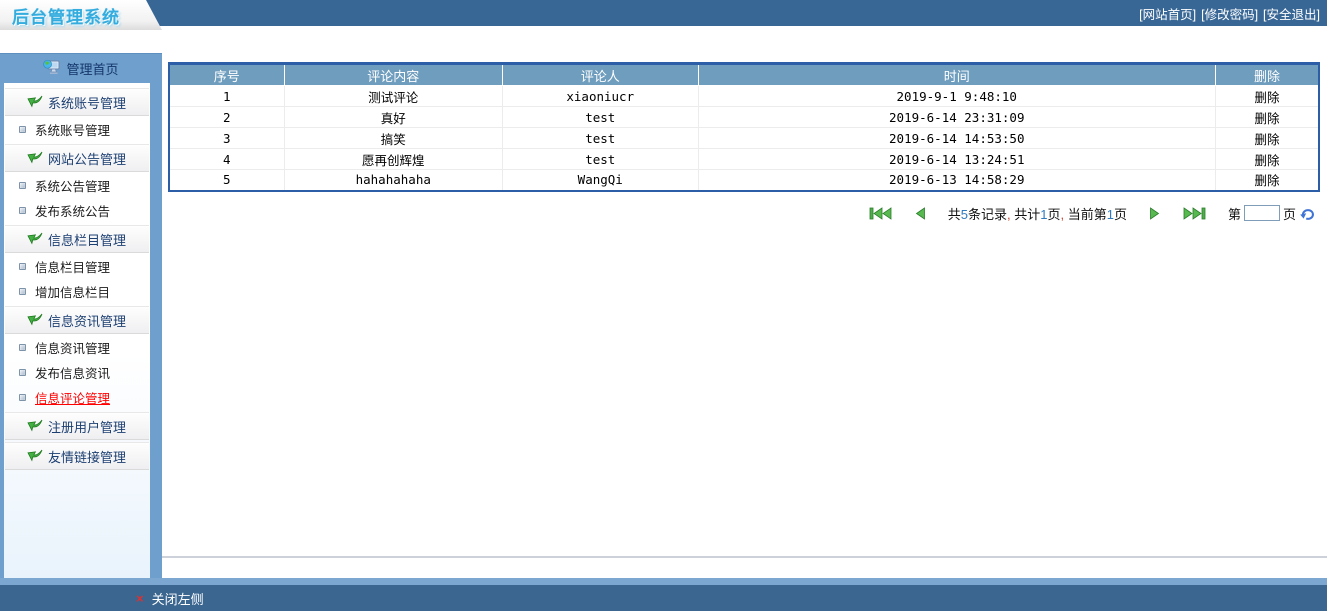  I want to click on go-page-icon, so click(1307, 213).